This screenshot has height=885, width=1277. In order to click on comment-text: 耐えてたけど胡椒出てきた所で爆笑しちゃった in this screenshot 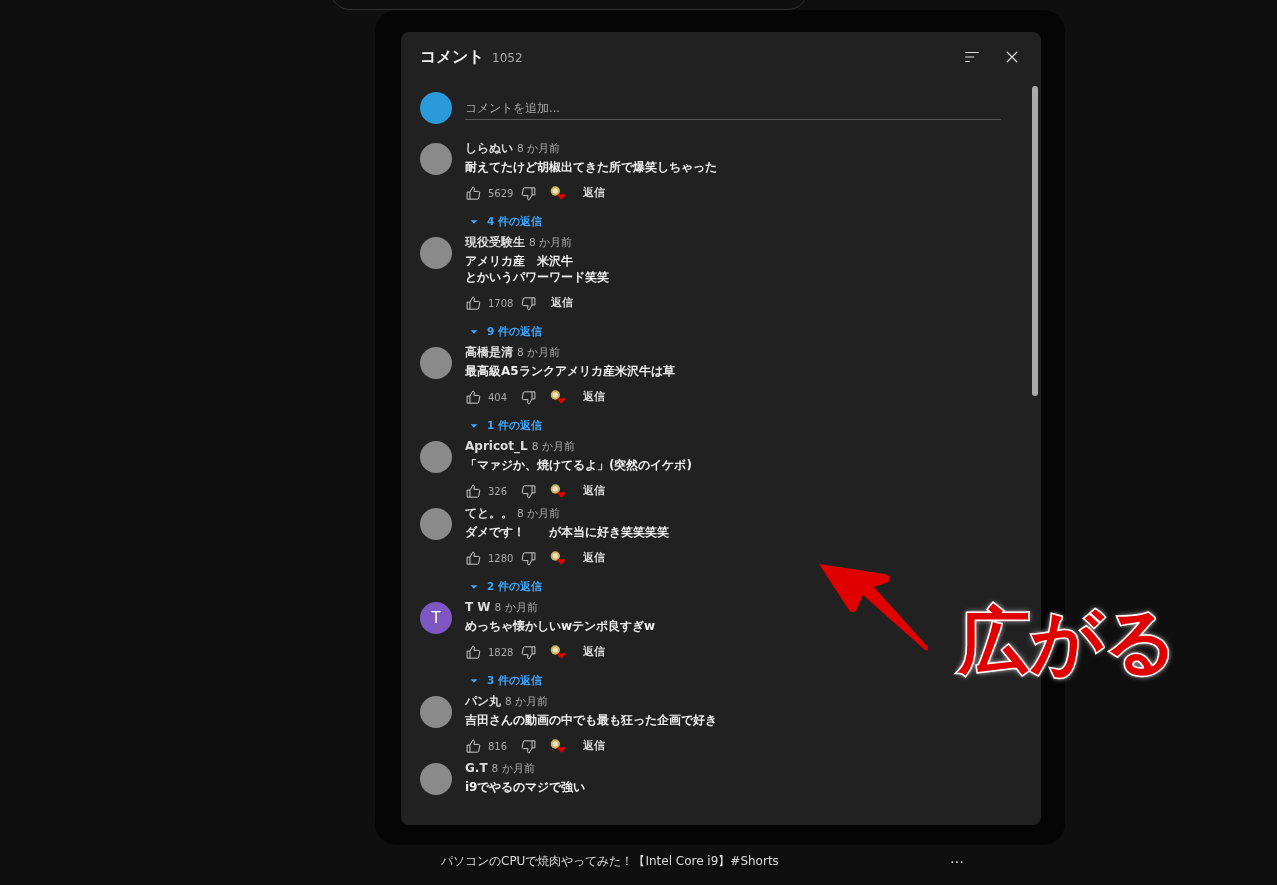, I will do `click(591, 167)`.